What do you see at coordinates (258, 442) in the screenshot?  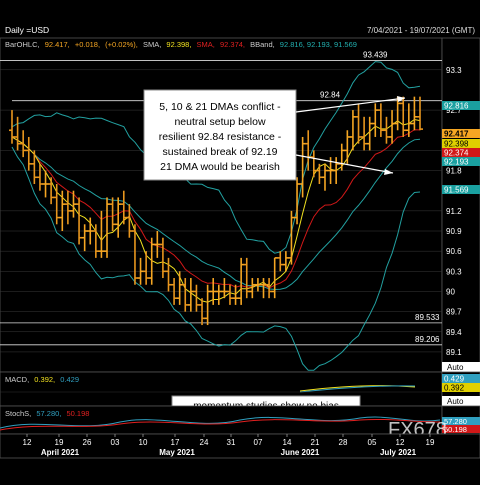 I see `time-tick-label: 07` at bounding box center [258, 442].